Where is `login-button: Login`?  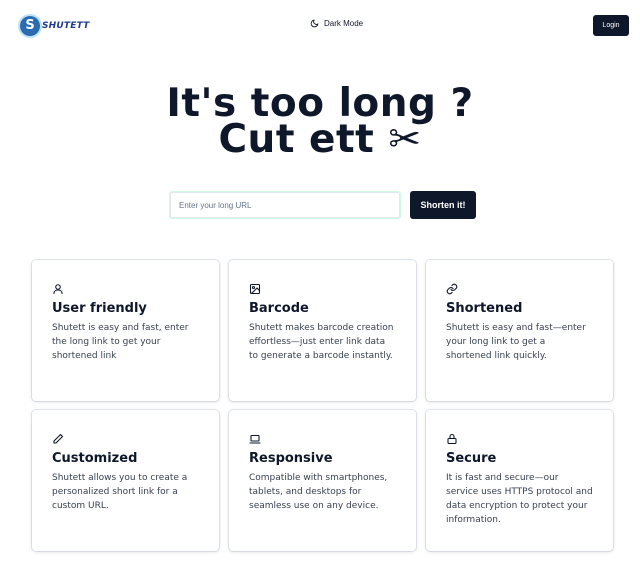
login-button: Login is located at coordinates (611, 25).